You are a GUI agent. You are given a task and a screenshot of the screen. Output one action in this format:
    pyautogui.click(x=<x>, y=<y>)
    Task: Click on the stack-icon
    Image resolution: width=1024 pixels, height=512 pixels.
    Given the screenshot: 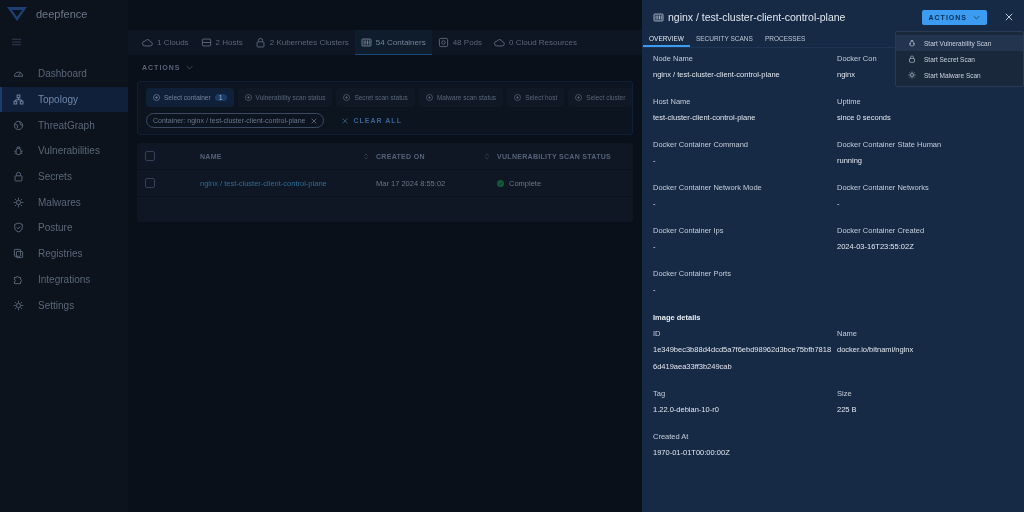 What is the action you would take?
    pyautogui.click(x=18, y=254)
    